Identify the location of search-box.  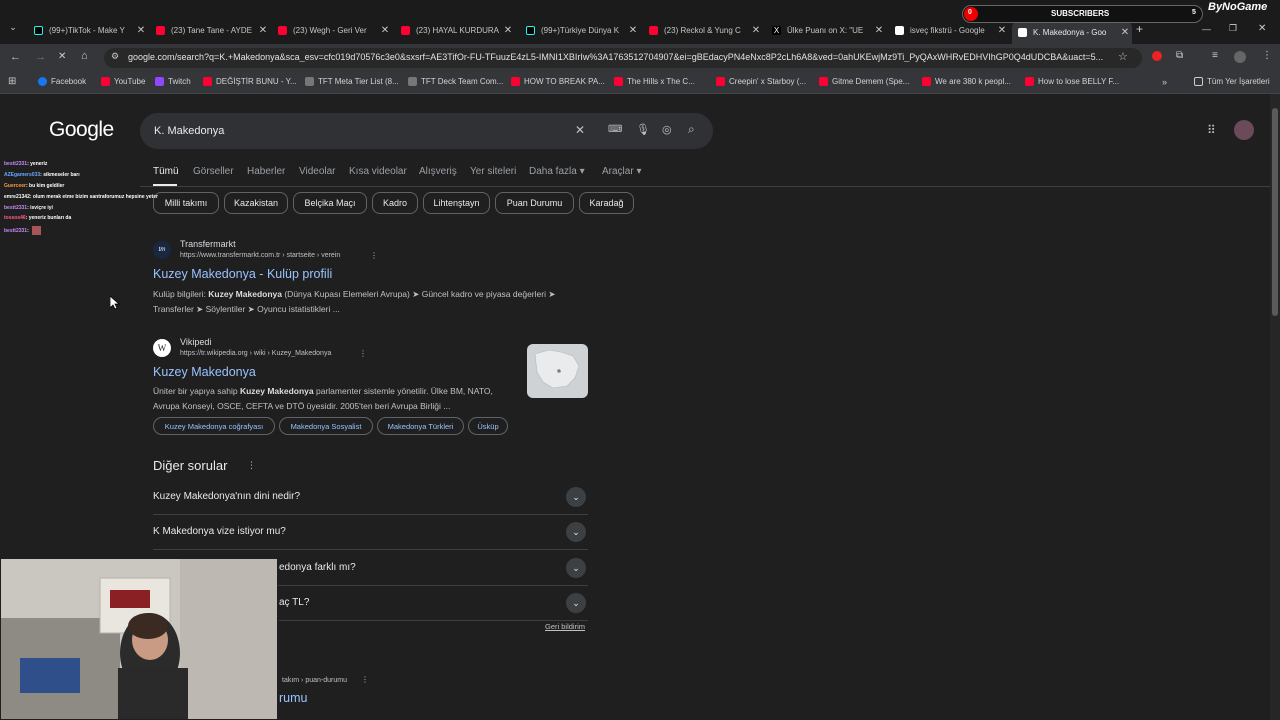
(426, 131).